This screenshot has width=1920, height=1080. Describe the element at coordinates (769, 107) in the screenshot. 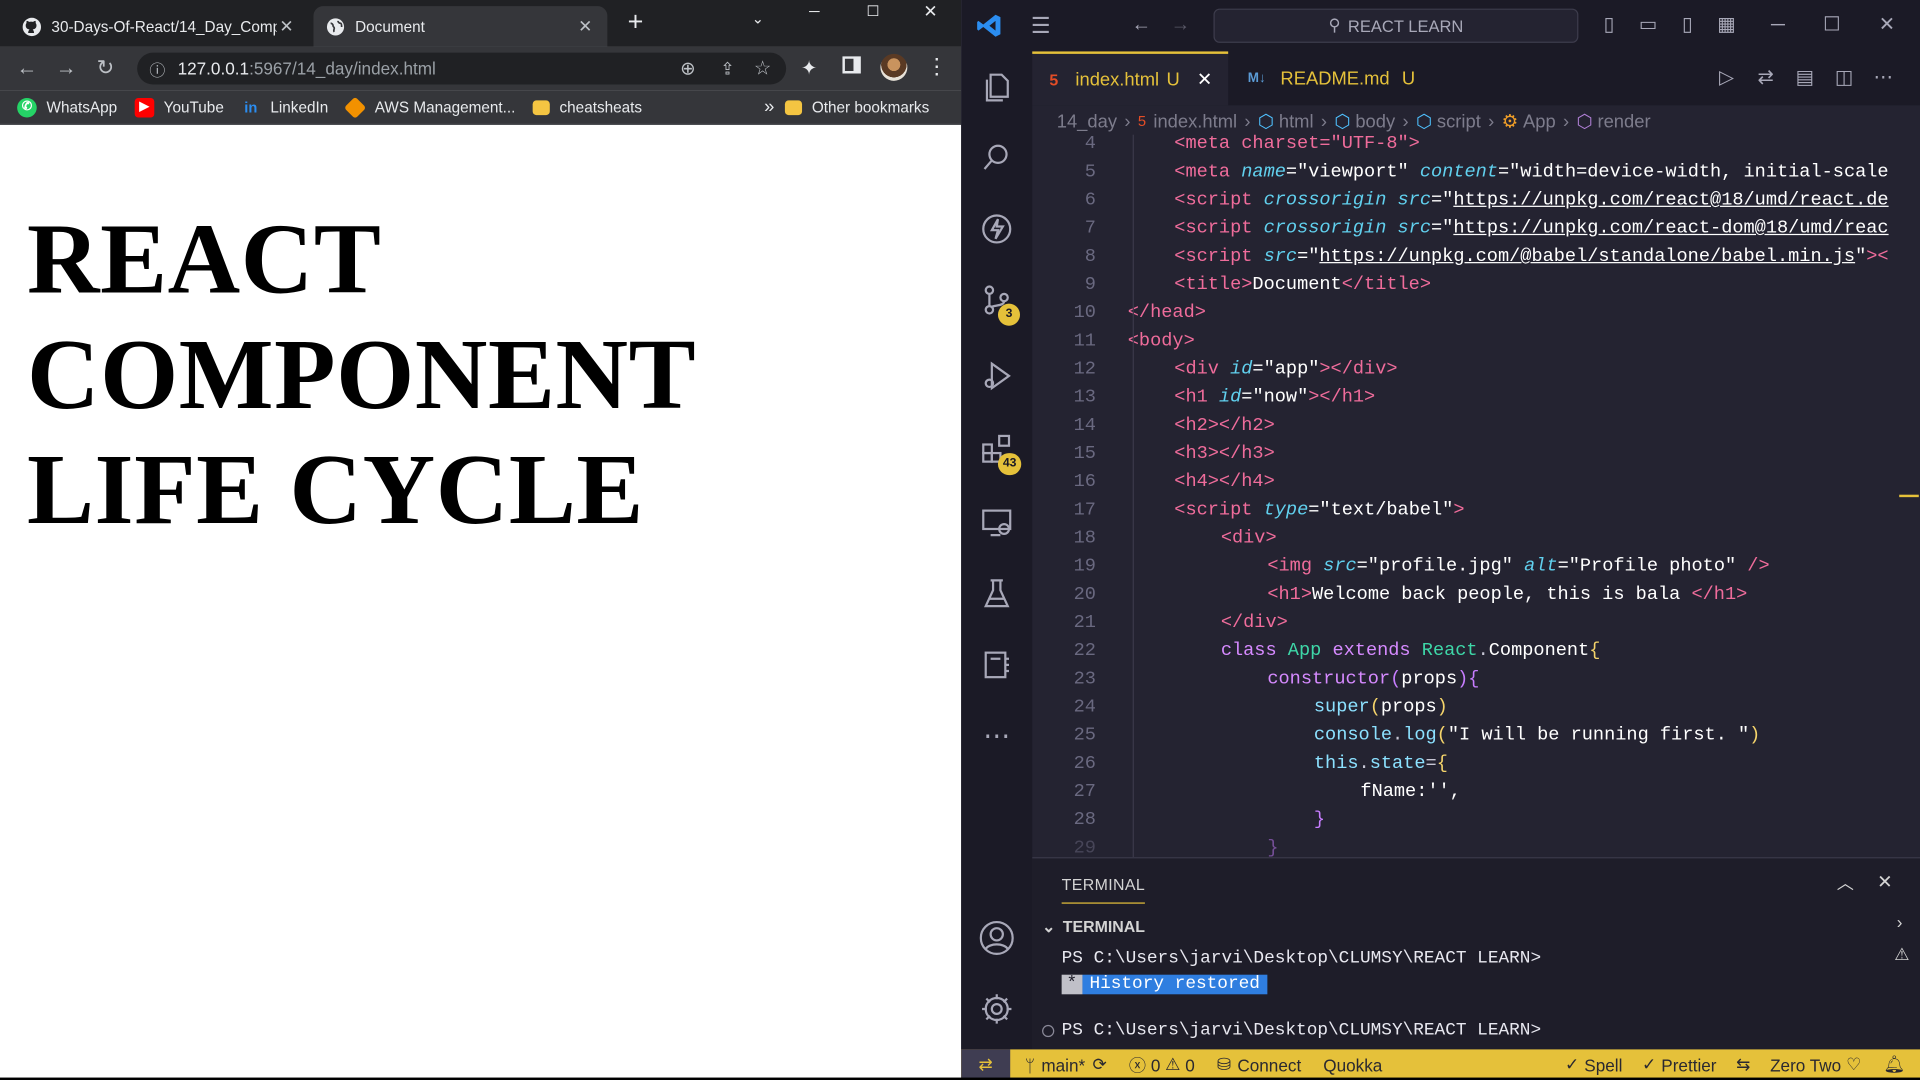

I see `bookmarks-overflow-button: »` at that location.